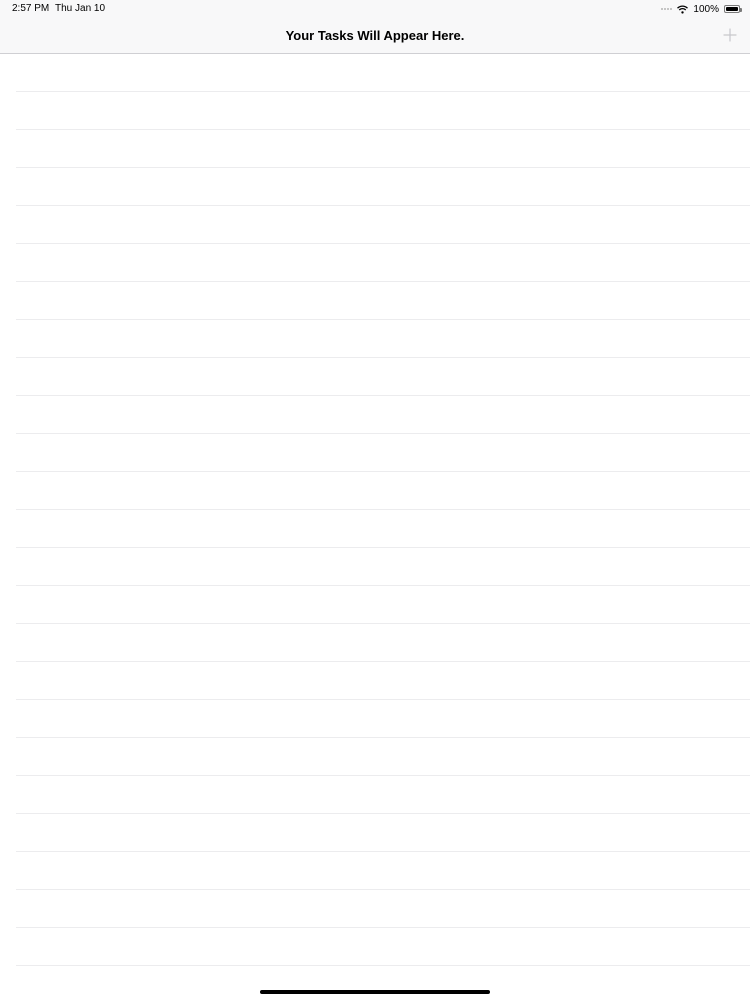  Describe the element at coordinates (375, 992) in the screenshot. I see `home-indicator` at that location.